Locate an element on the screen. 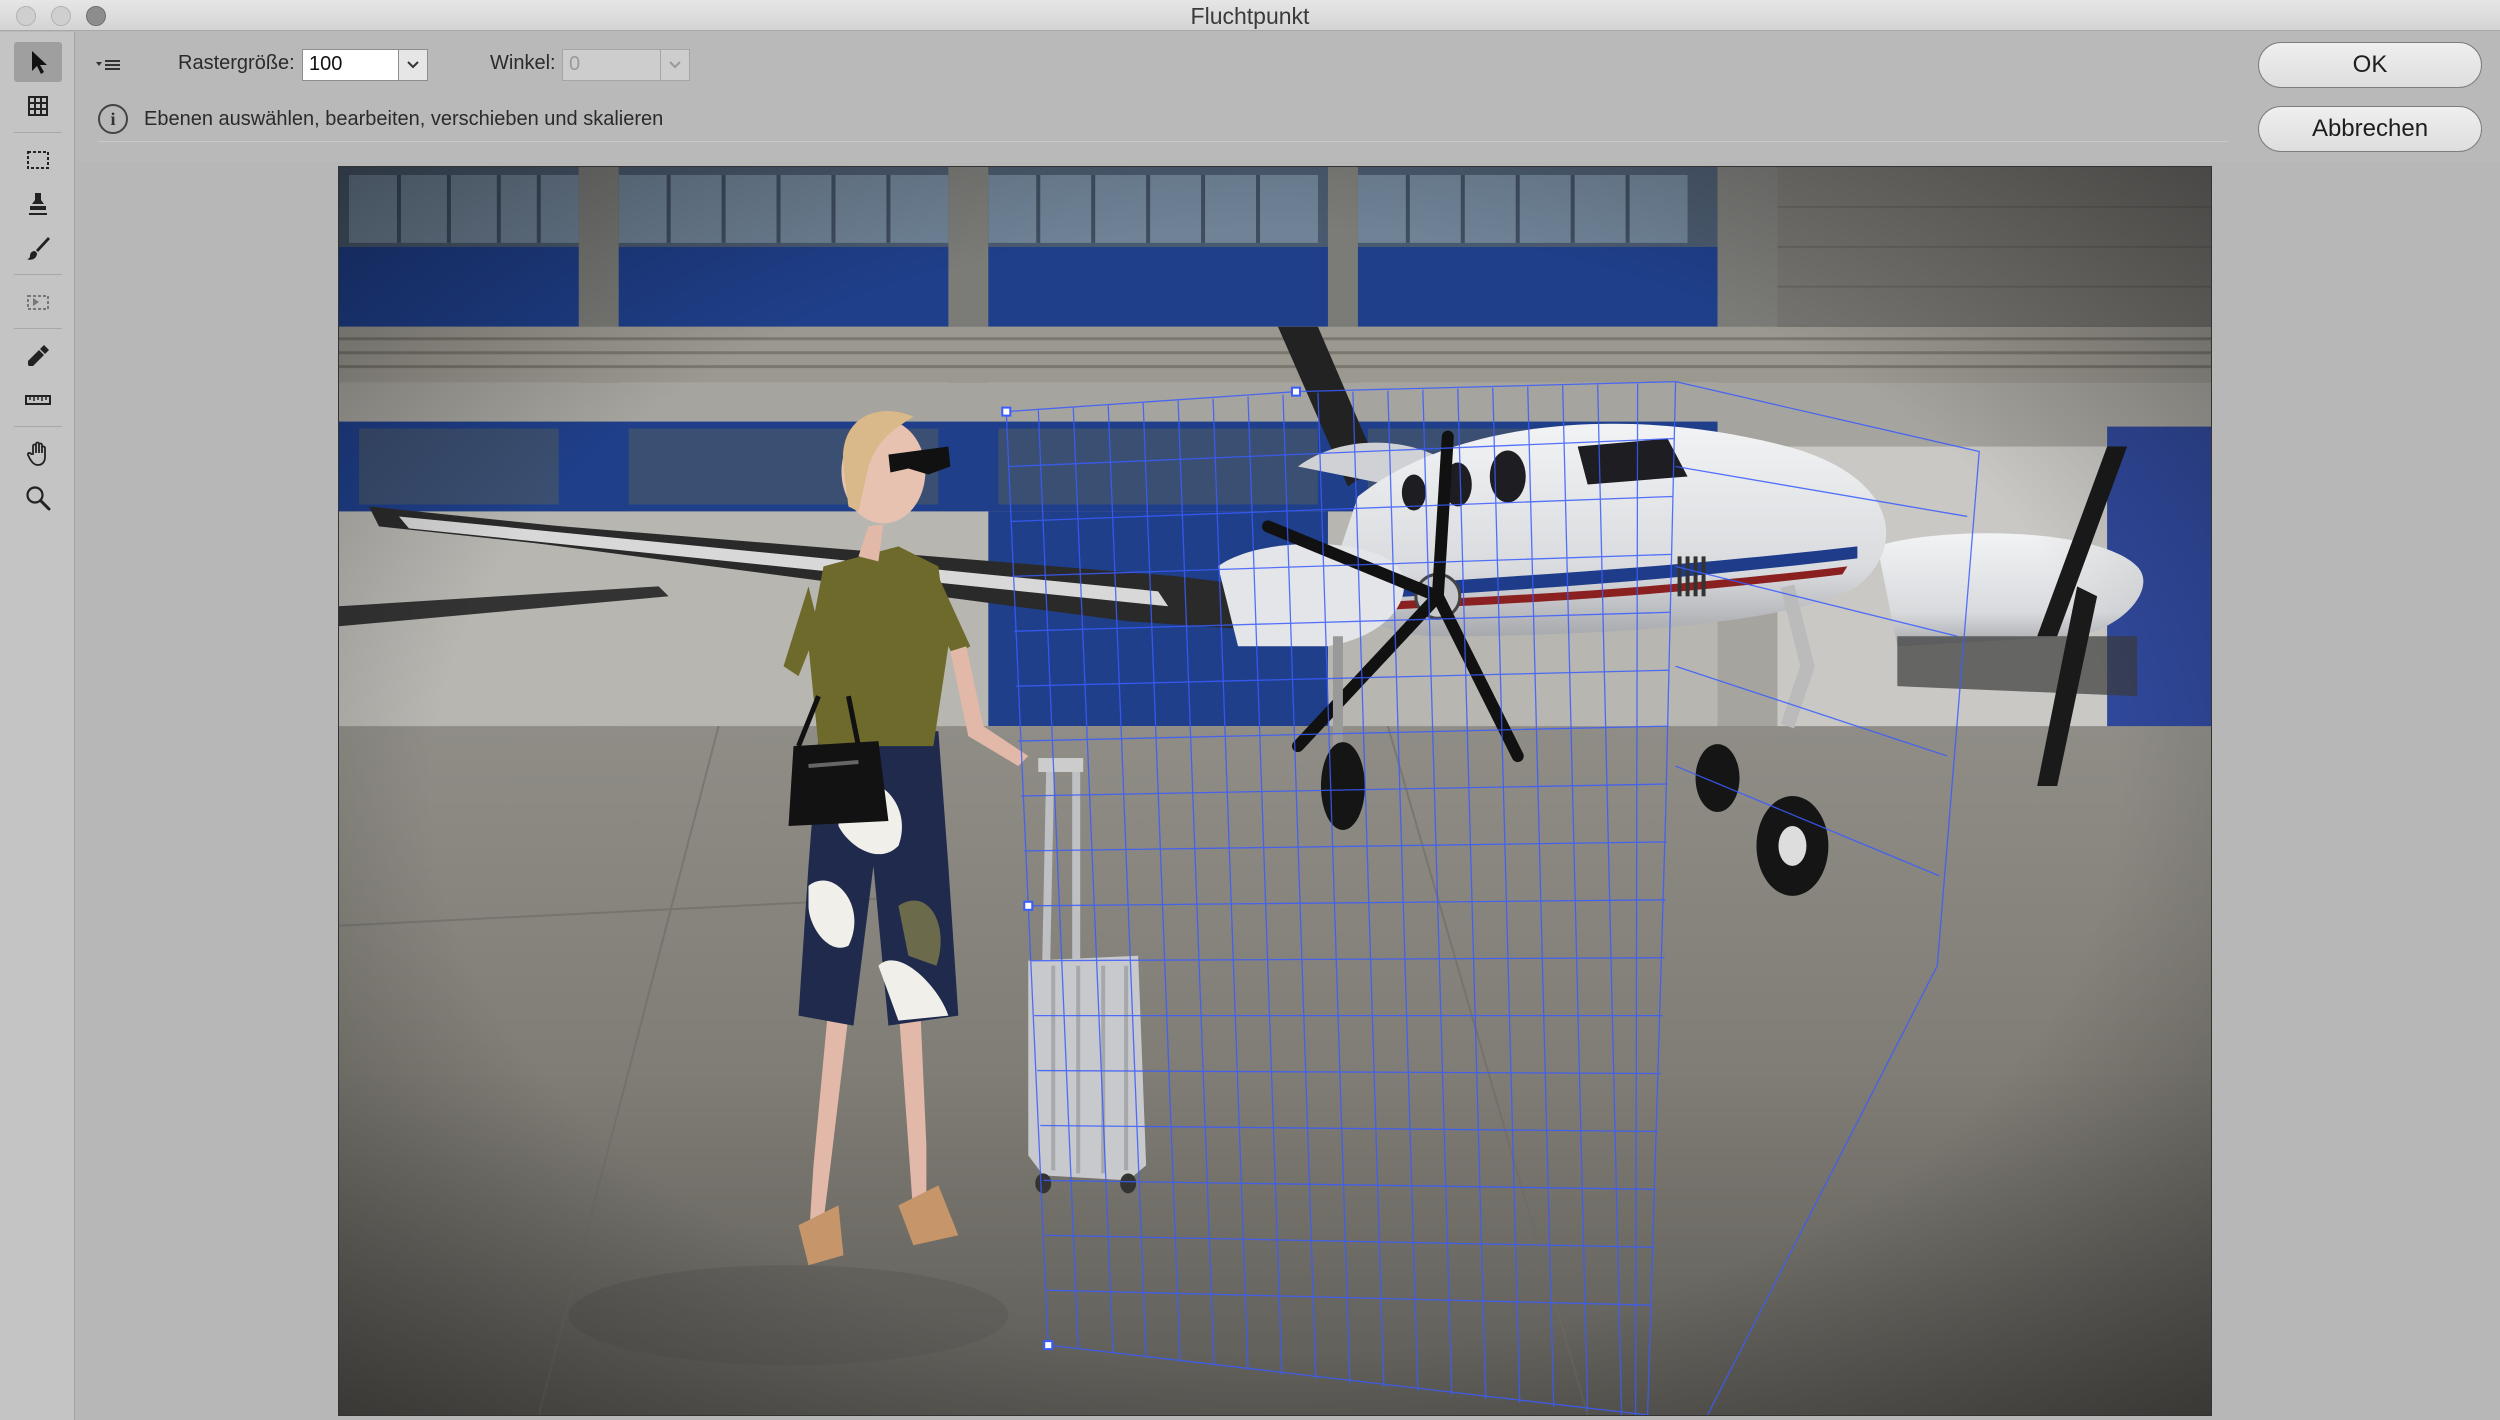 This screenshot has height=1420, width=2500. edit-plane-tool is located at coordinates (38, 62).